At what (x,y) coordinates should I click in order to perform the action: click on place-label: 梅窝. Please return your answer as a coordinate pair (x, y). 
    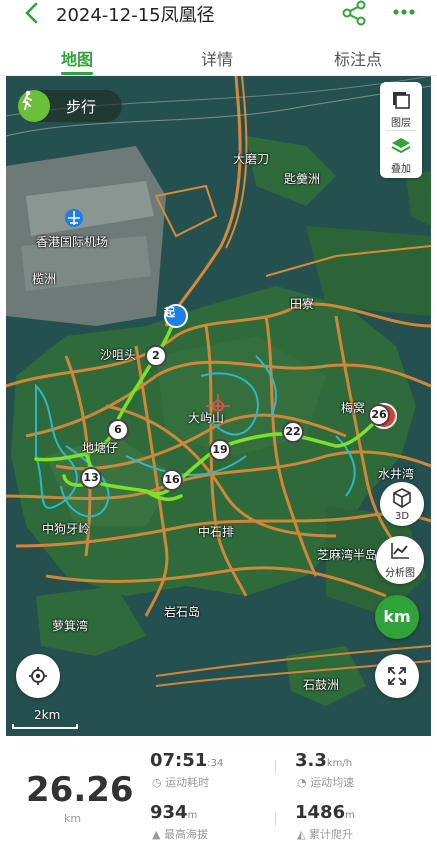
    Looking at the image, I should click on (353, 408).